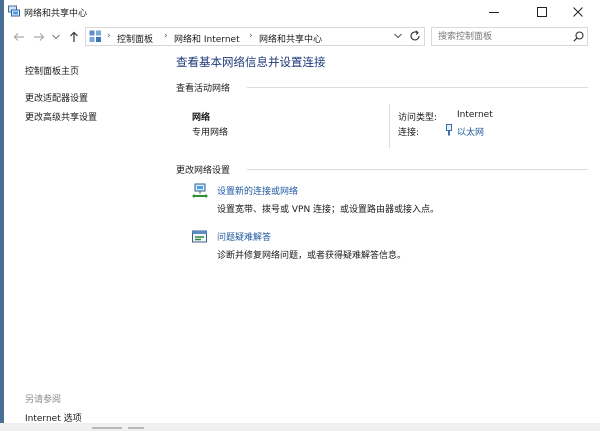 The height and width of the screenshot is (431, 600). Describe the element at coordinates (449, 130) in the screenshot. I see `ethernet-icon` at that location.